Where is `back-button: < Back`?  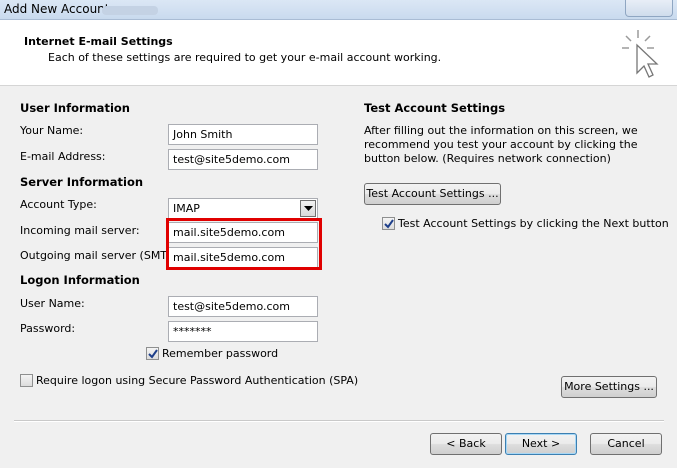
back-button: < Back is located at coordinates (466, 444).